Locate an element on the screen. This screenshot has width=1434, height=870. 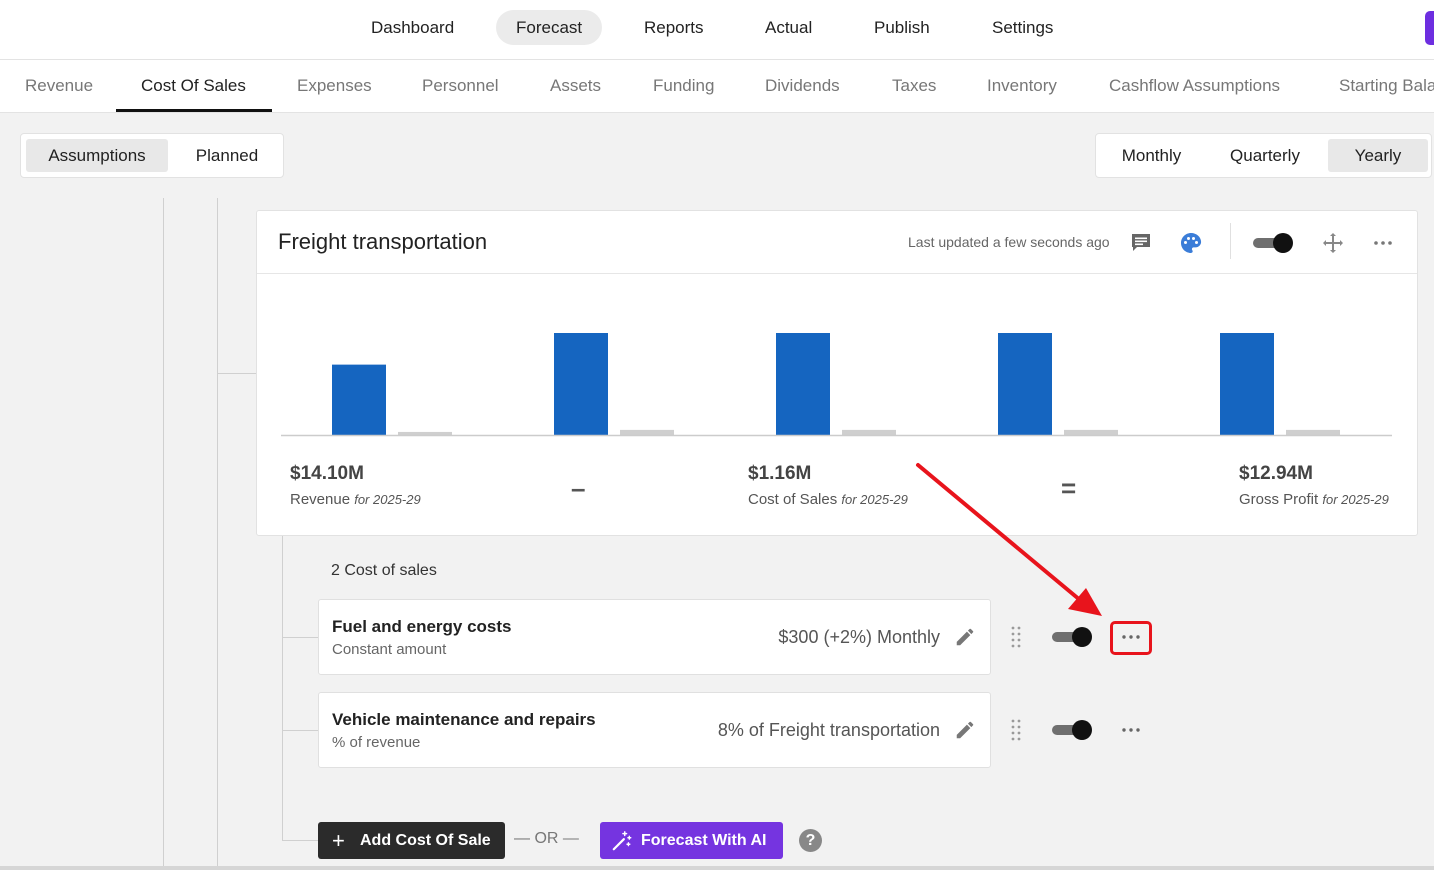
nav-reports: Reports is located at coordinates (674, 27).